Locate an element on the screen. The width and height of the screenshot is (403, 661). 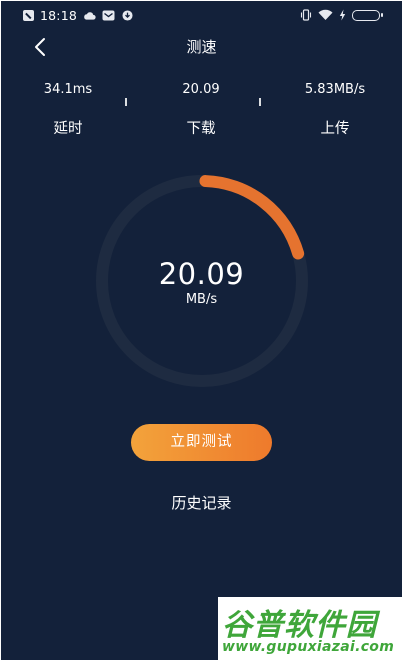
status-left: 18:18 is located at coordinates (78, 15).